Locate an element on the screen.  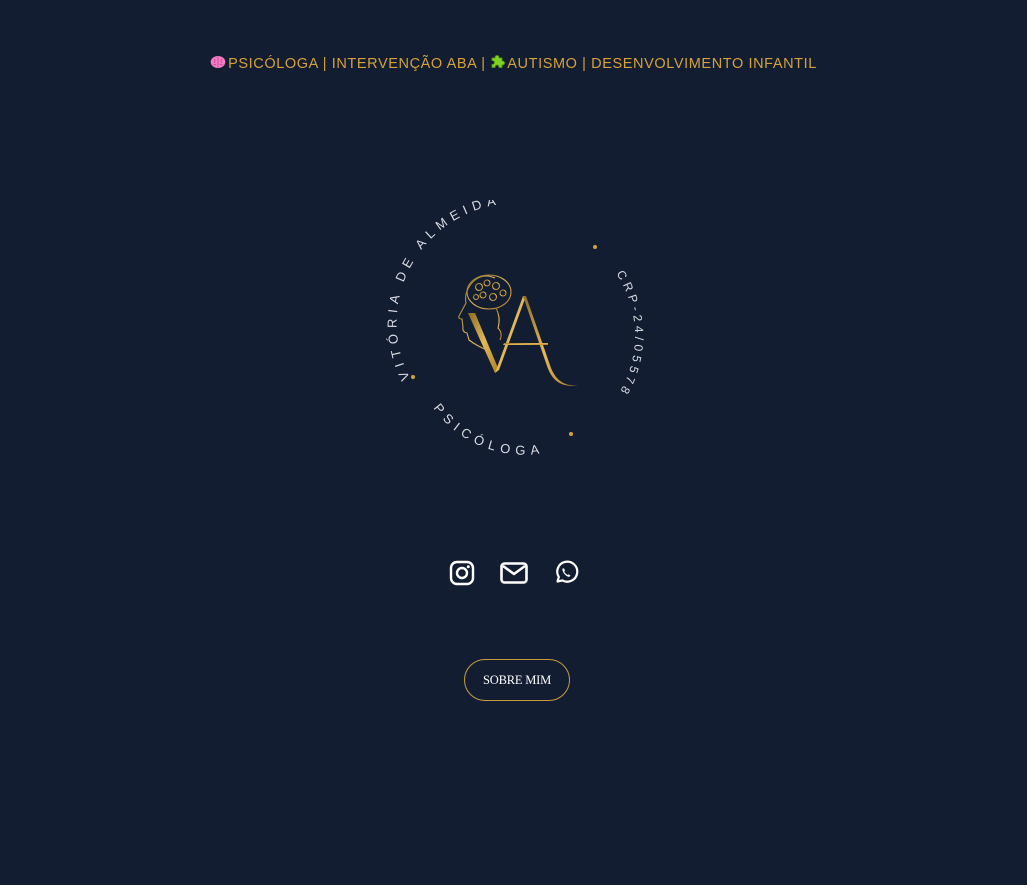
social-links is located at coordinates (513, 573).